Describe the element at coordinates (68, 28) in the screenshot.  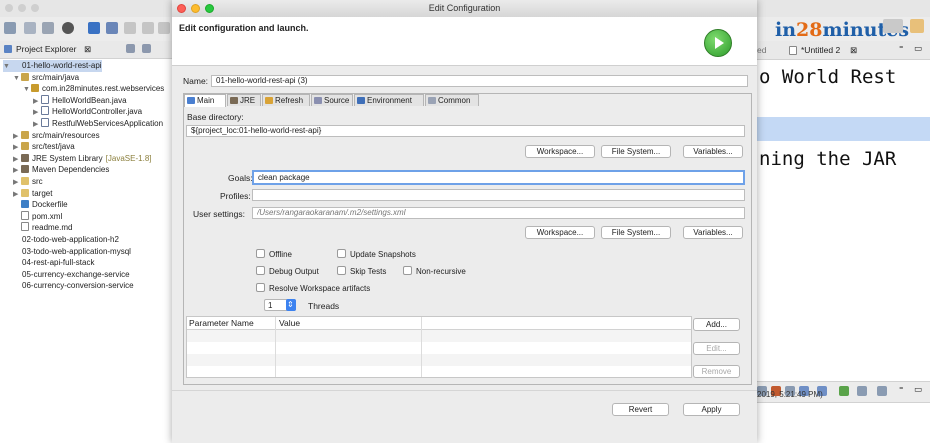
I see `debug-icon` at that location.